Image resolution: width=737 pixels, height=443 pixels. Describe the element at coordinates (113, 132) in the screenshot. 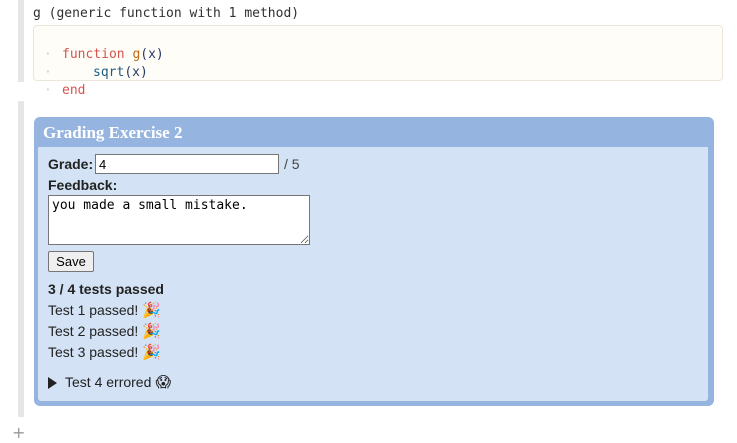

I see `panel-title: Grading Exercise 2` at that location.